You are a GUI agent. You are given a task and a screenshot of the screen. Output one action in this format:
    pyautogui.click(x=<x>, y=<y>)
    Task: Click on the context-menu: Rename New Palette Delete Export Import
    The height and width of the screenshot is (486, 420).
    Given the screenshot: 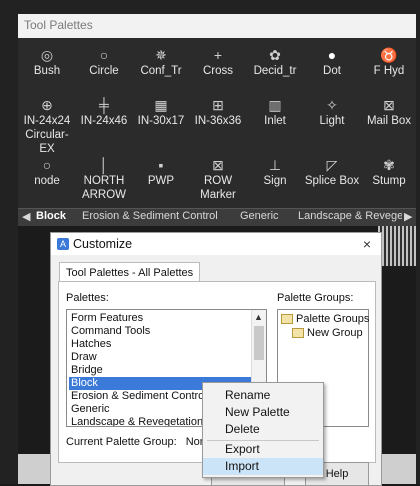 What is the action you would take?
    pyautogui.click(x=263, y=430)
    